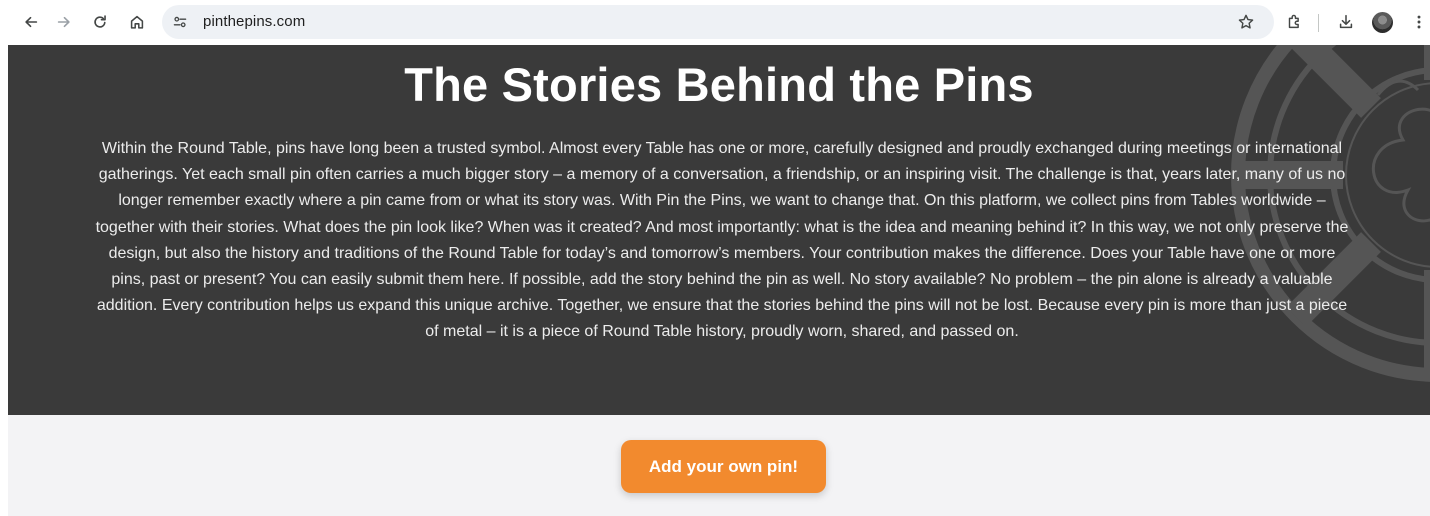 The width and height of the screenshot is (1430, 516). What do you see at coordinates (64, 22) in the screenshot?
I see `arrow-right-icon` at bounding box center [64, 22].